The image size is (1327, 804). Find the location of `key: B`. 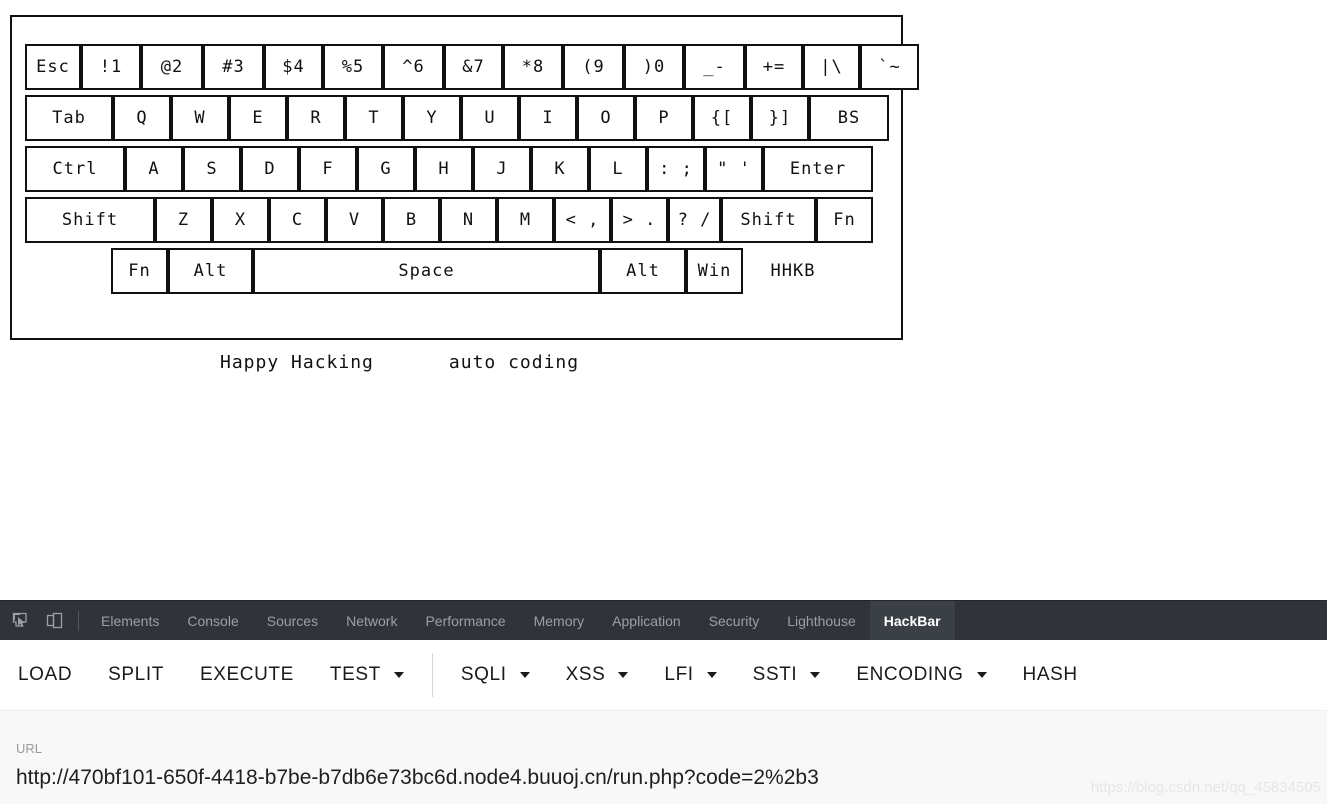

key: B is located at coordinates (411, 220).